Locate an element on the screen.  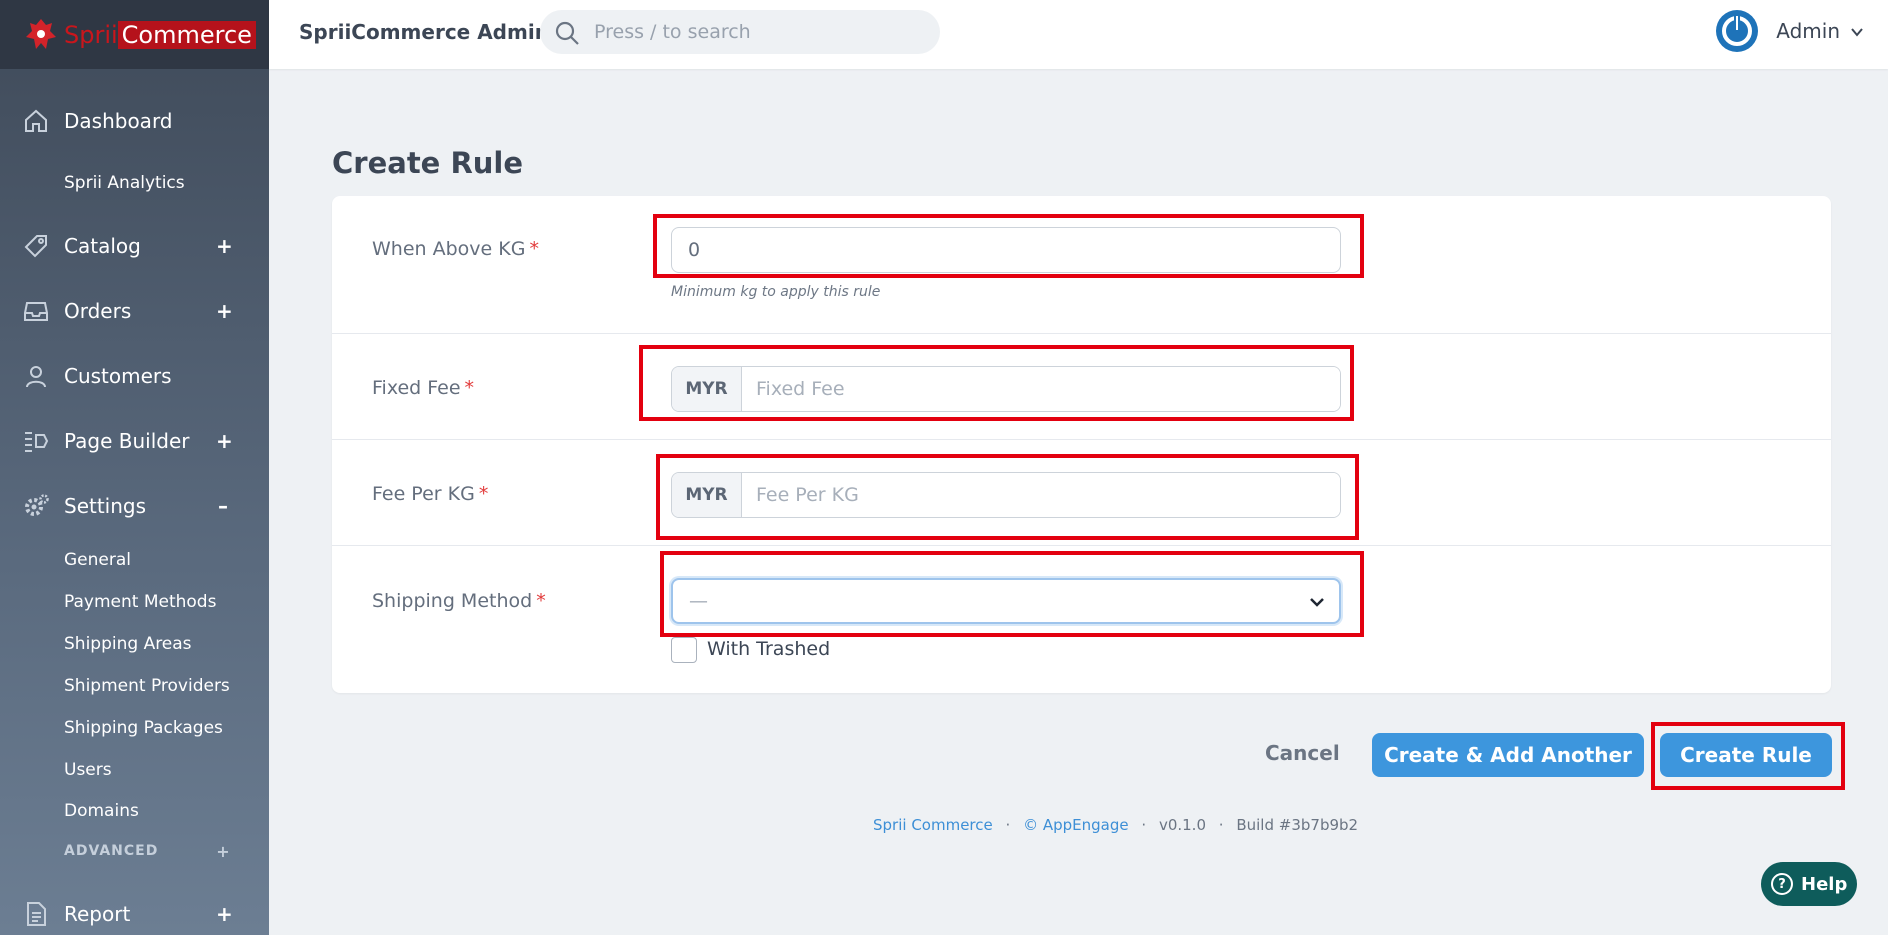
fixed-fee-input is located at coordinates (1041, 389).